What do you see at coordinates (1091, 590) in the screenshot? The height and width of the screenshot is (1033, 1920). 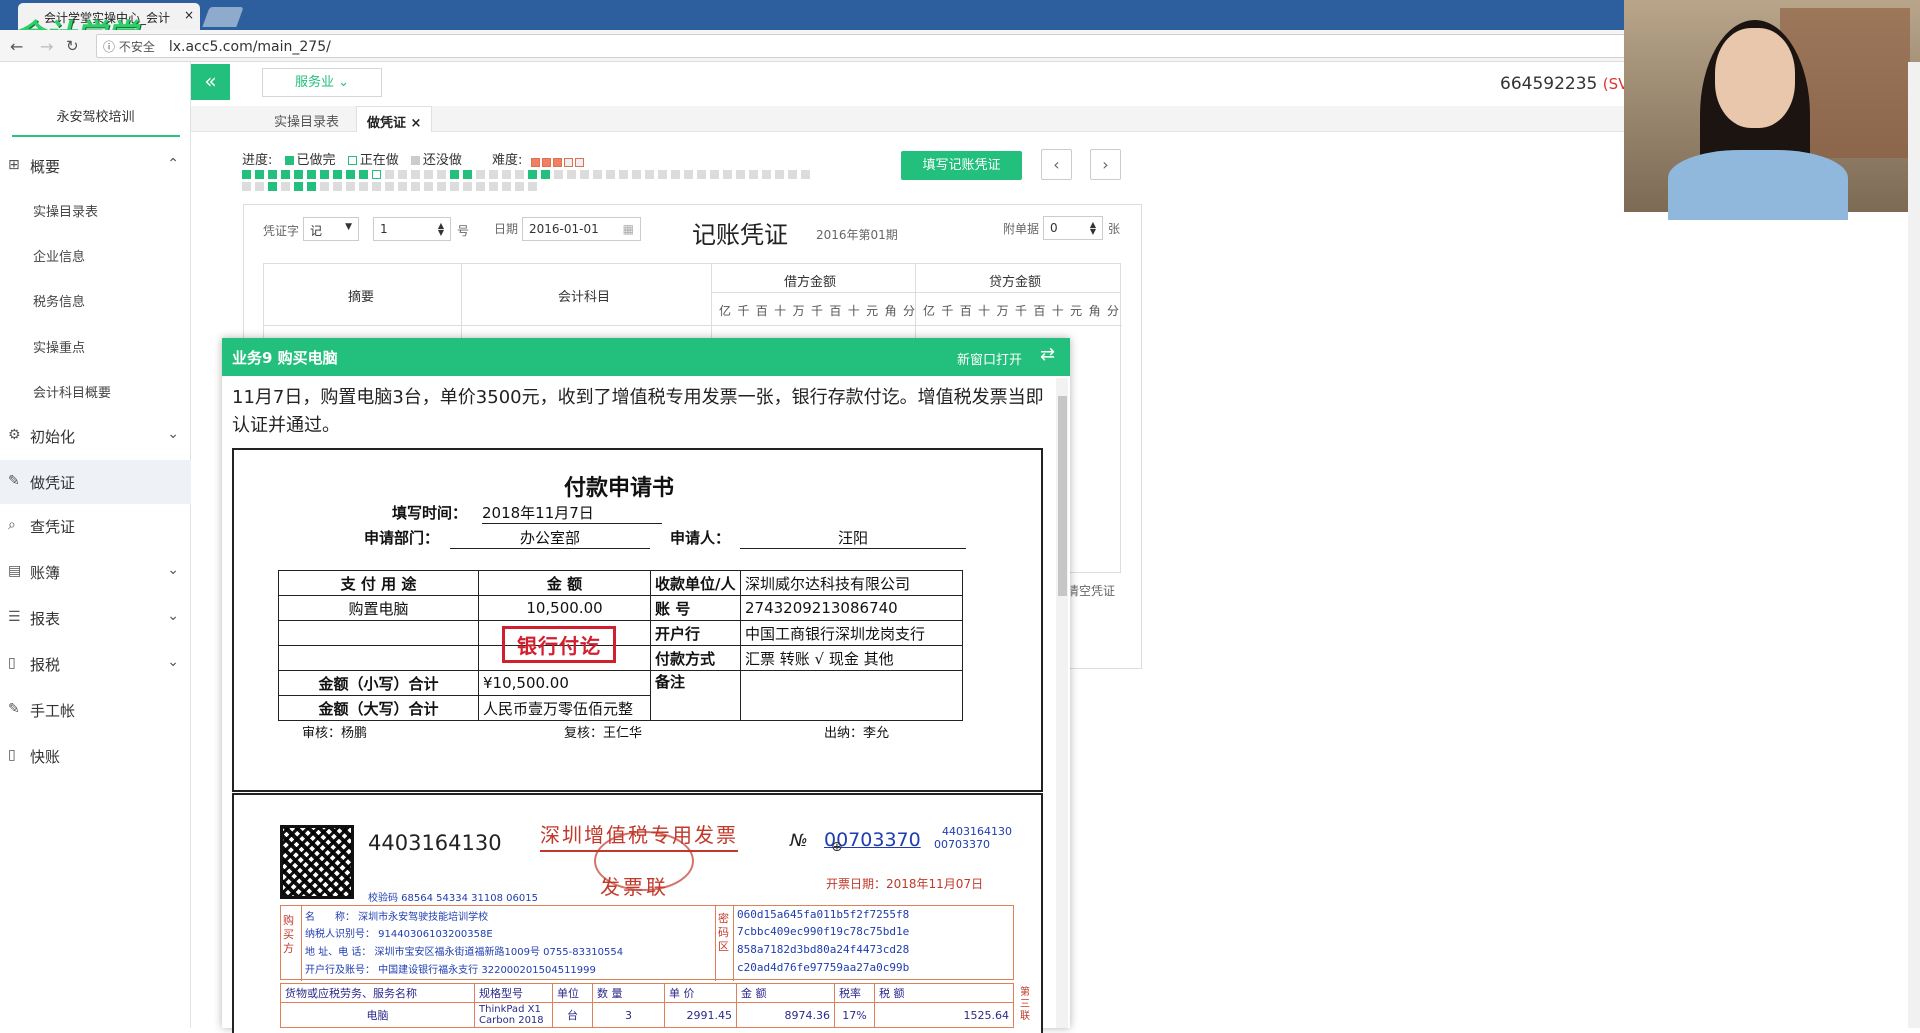 I see `clear-voucher-link: 清空凭证` at bounding box center [1091, 590].